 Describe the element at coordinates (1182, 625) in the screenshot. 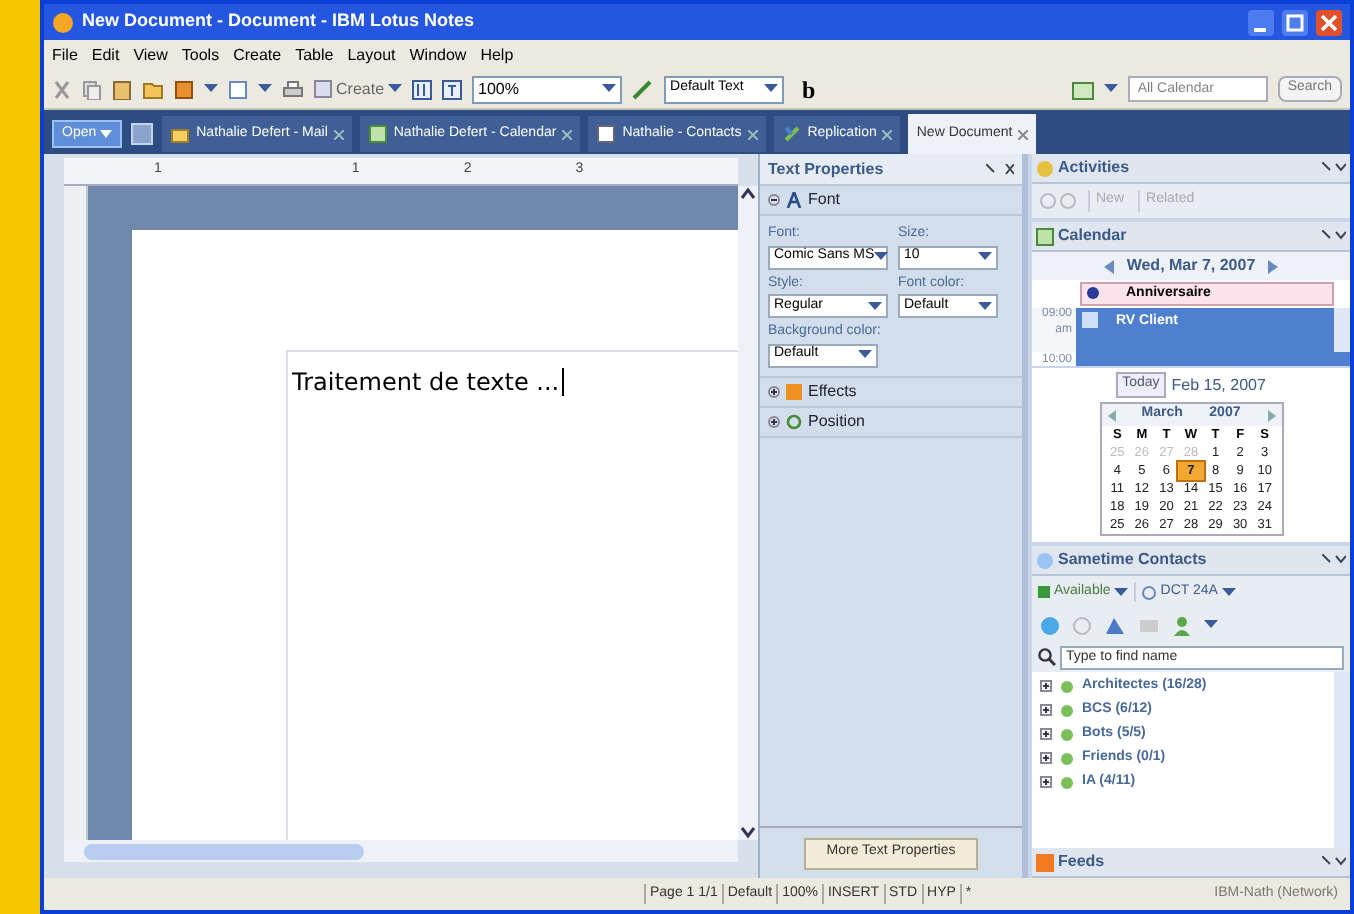

I see `add-contact-icon` at that location.